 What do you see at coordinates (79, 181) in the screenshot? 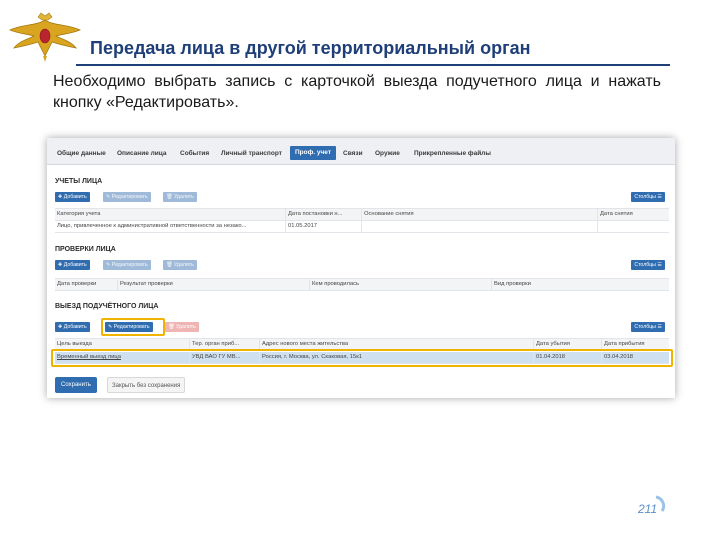
I see `section-records-title: УЧЕТЫ ЛИЦА` at bounding box center [79, 181].